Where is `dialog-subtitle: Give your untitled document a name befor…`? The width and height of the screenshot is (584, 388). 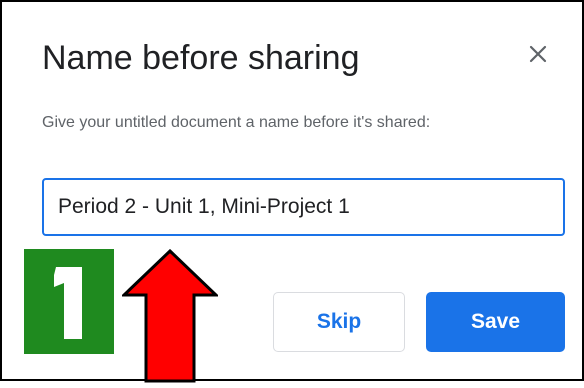
dialog-subtitle: Give your untitled document a name befor… is located at coordinates (236, 122).